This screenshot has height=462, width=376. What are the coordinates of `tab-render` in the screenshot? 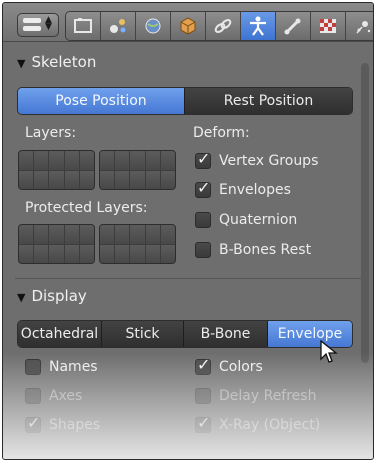 It's located at (83, 26).